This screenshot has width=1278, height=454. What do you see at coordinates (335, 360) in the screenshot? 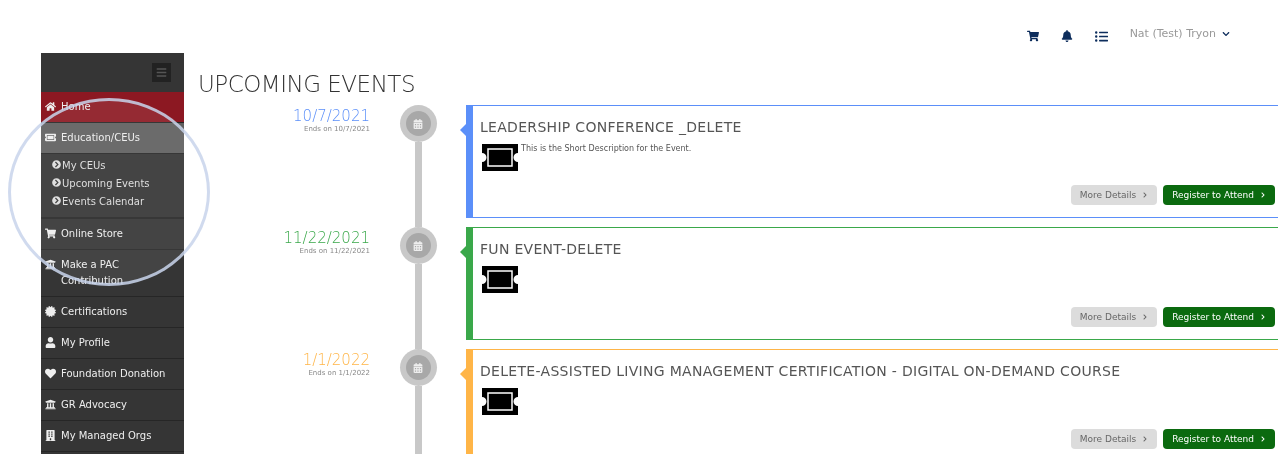
I see `event-date: 1/1/2022` at bounding box center [335, 360].